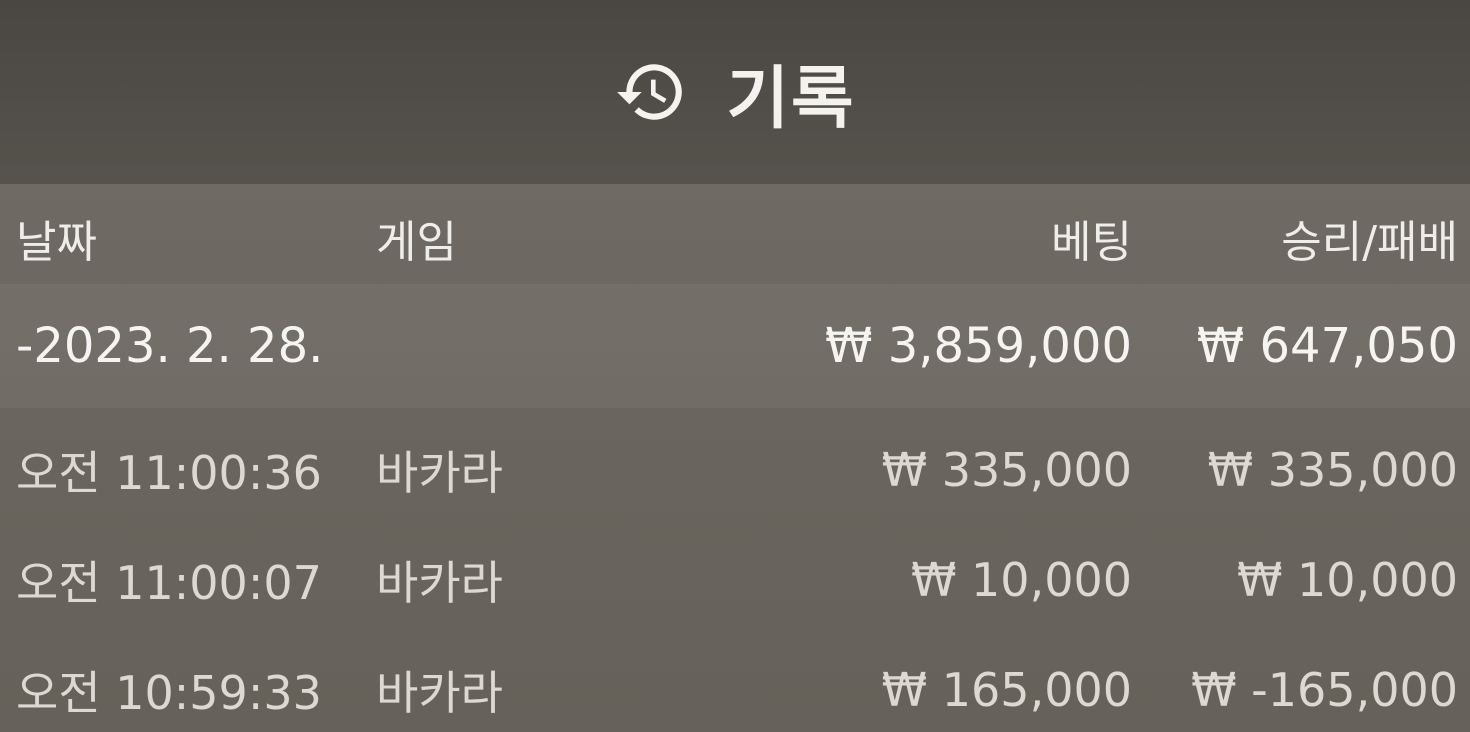  I want to click on table-row: 오전 10:59:33 바카라 ₩ 165,000 ₩ -165,000, so click(735, 686).